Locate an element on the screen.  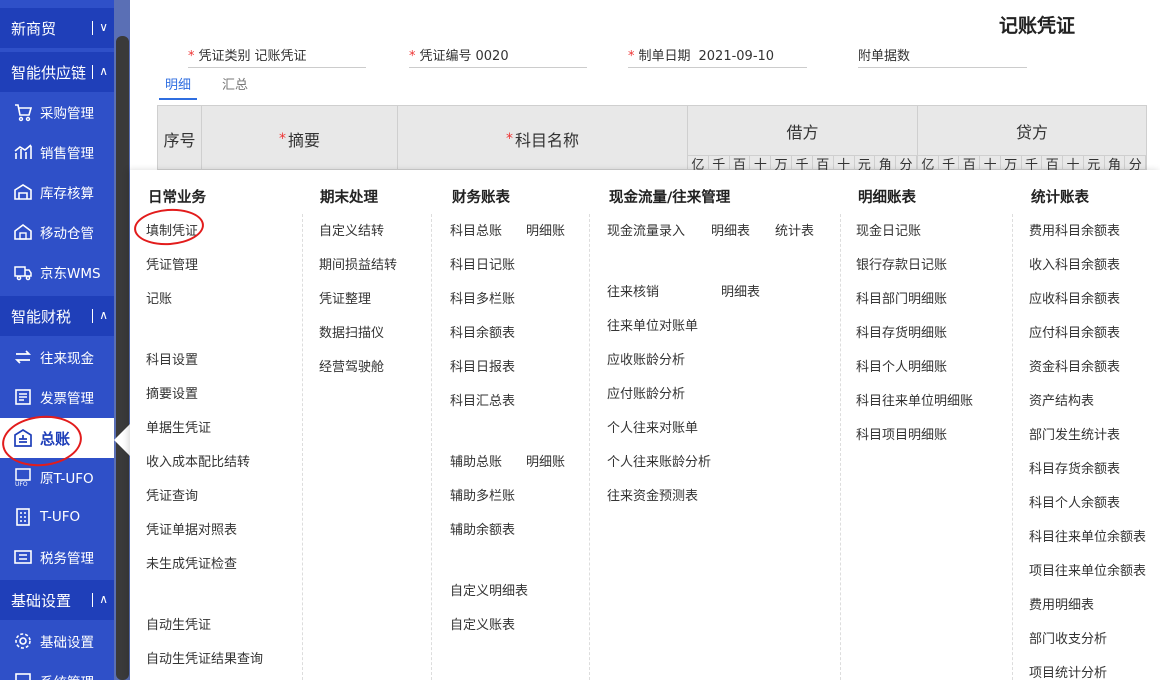
sidebar-item-cash: 往来现金 is located at coordinates (57, 357).